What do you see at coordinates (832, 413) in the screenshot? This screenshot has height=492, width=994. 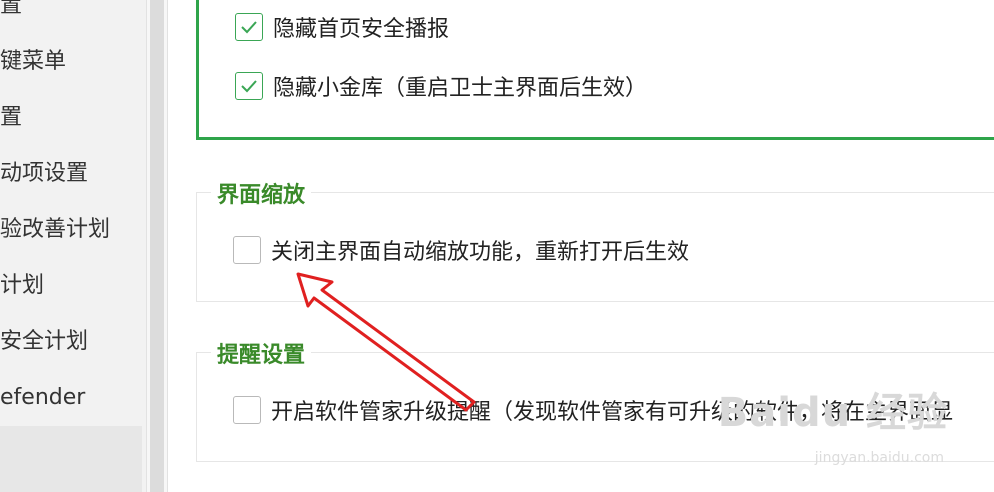 I see `watermark-logo: Baidu 经验` at bounding box center [832, 413].